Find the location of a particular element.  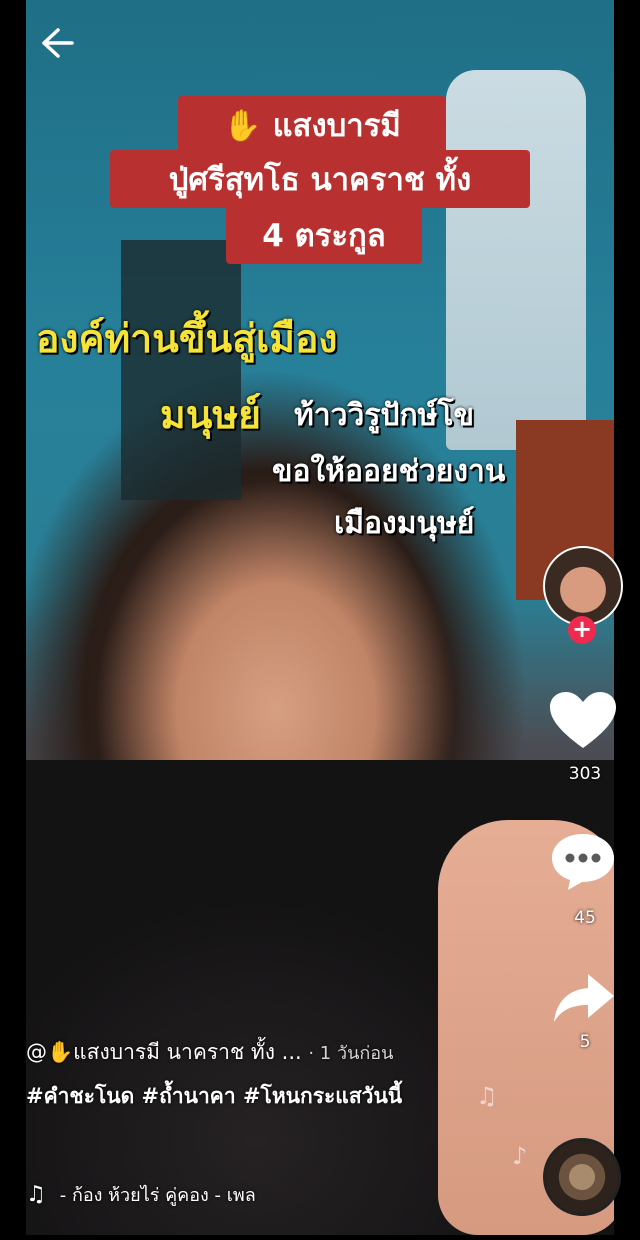

music-info: ♫ - ก้อง ห้วยไร่ คู่คอง - เพล is located at coordinates (141, 1194).